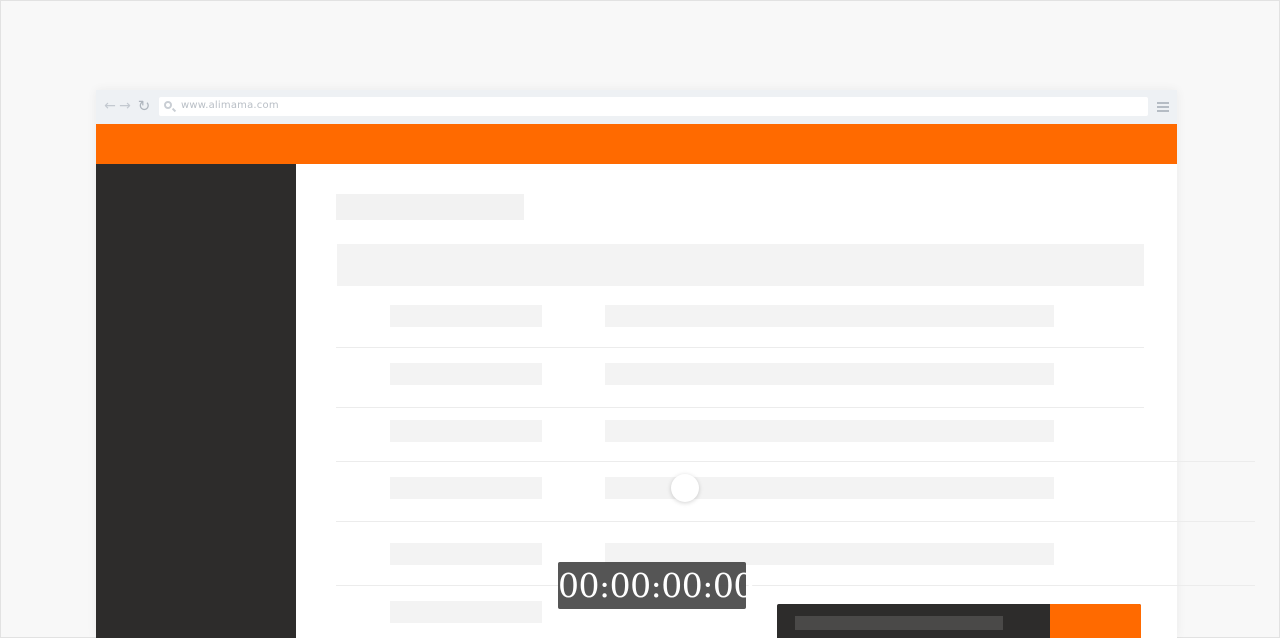 The width and height of the screenshot is (1280, 638). Describe the element at coordinates (1095, 621) in the screenshot. I see `action-button` at that location.